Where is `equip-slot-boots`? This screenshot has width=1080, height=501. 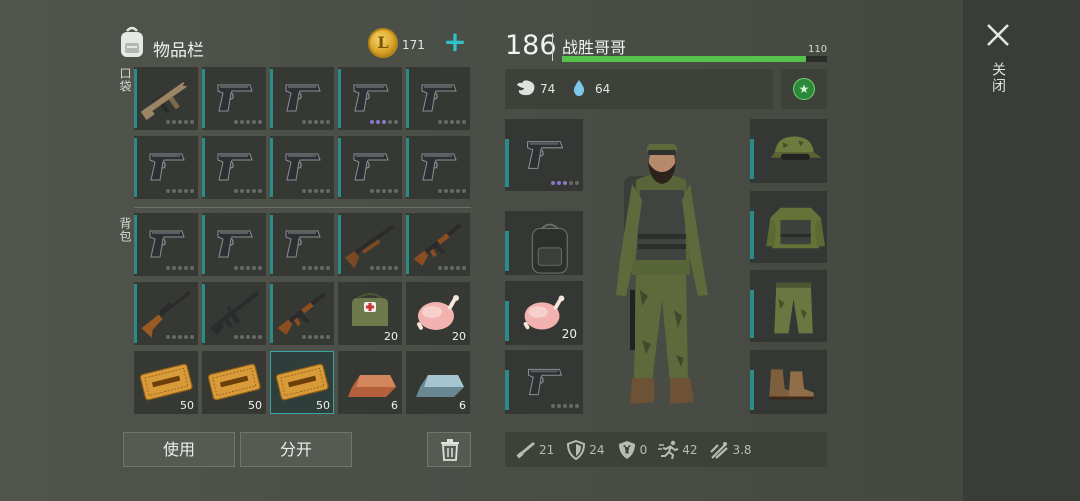 equip-slot-boots is located at coordinates (788, 382).